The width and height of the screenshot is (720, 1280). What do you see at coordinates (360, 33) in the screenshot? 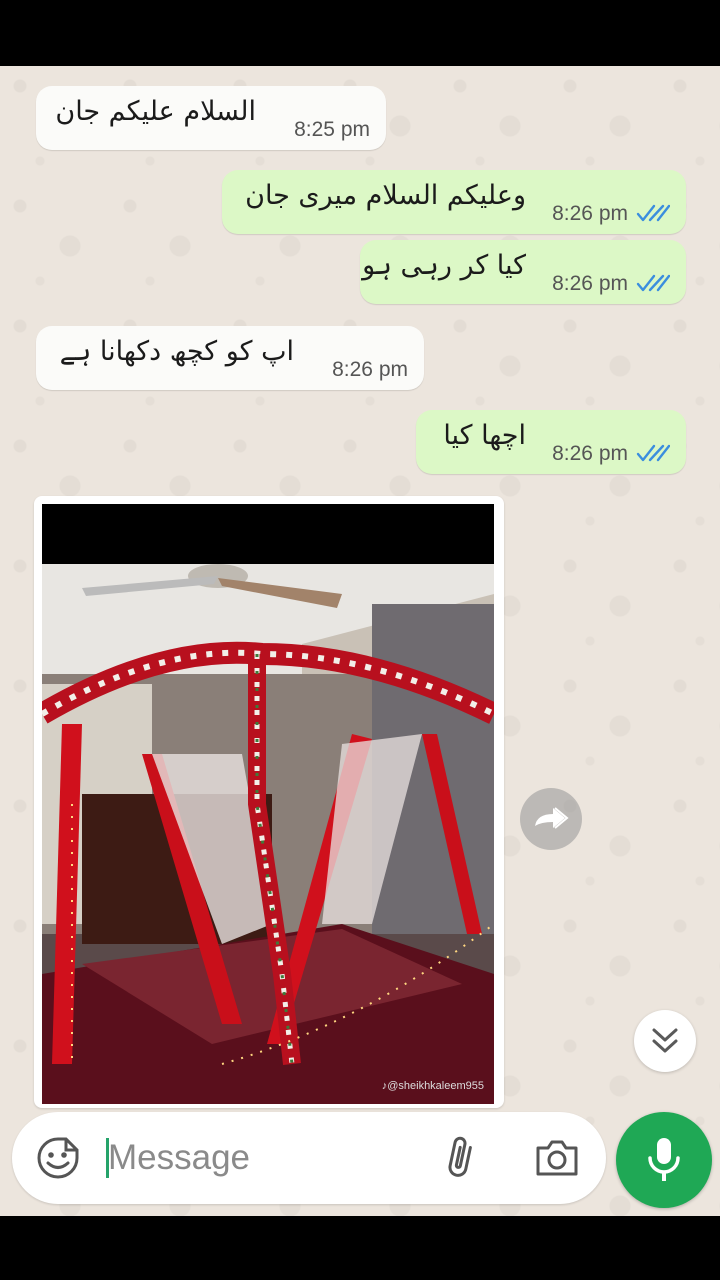
I see `status-bar` at bounding box center [360, 33].